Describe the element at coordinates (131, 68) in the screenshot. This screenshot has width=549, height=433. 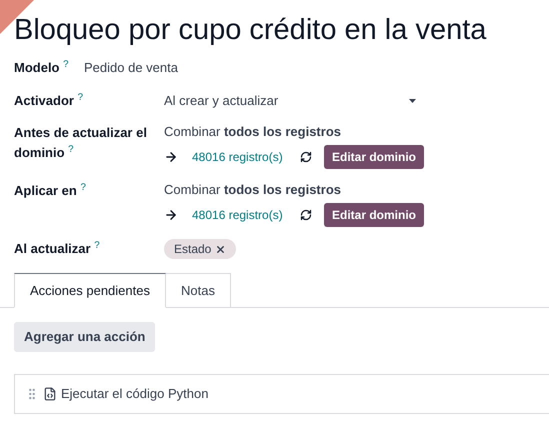
I see `model-value: Pedido de venta` at that location.